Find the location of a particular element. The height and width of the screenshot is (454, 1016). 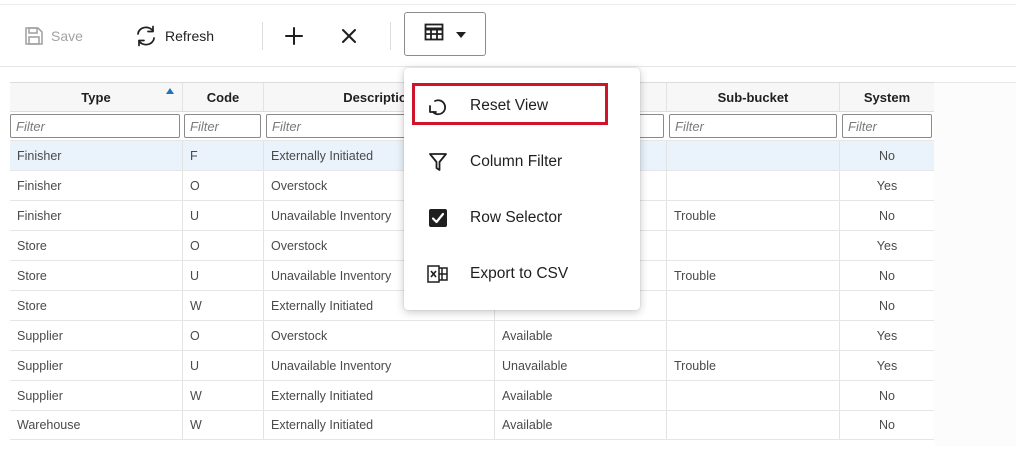

add-button is located at coordinates (294, 36).